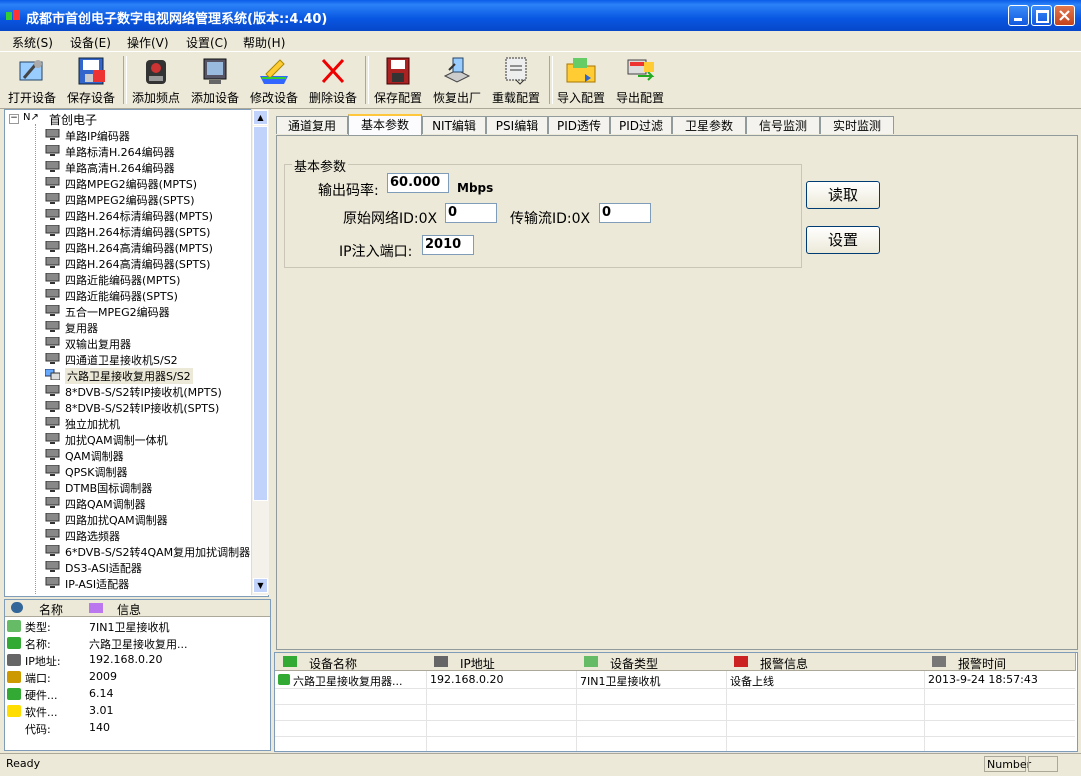  What do you see at coordinates (857, 125) in the screenshot?
I see `tab-8: 实时监测` at bounding box center [857, 125].